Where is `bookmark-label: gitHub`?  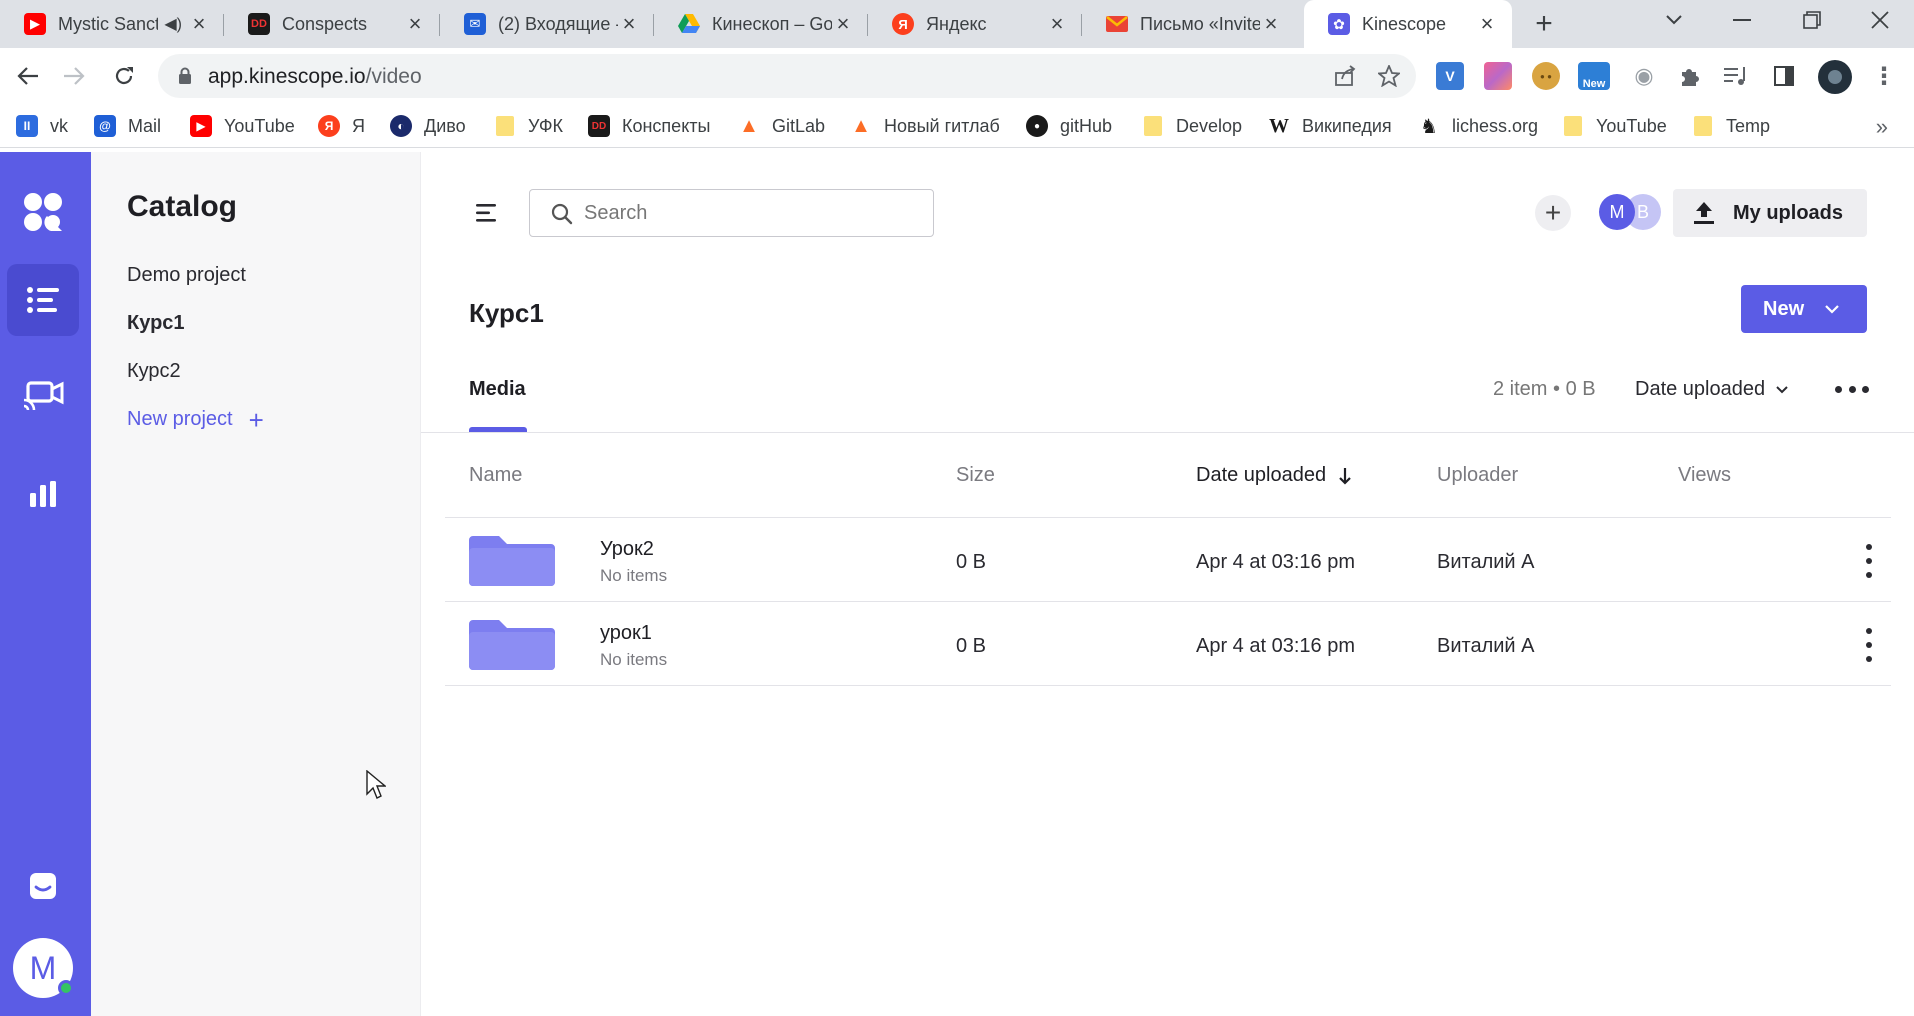
bookmark-label: gitHub is located at coordinates (1086, 125).